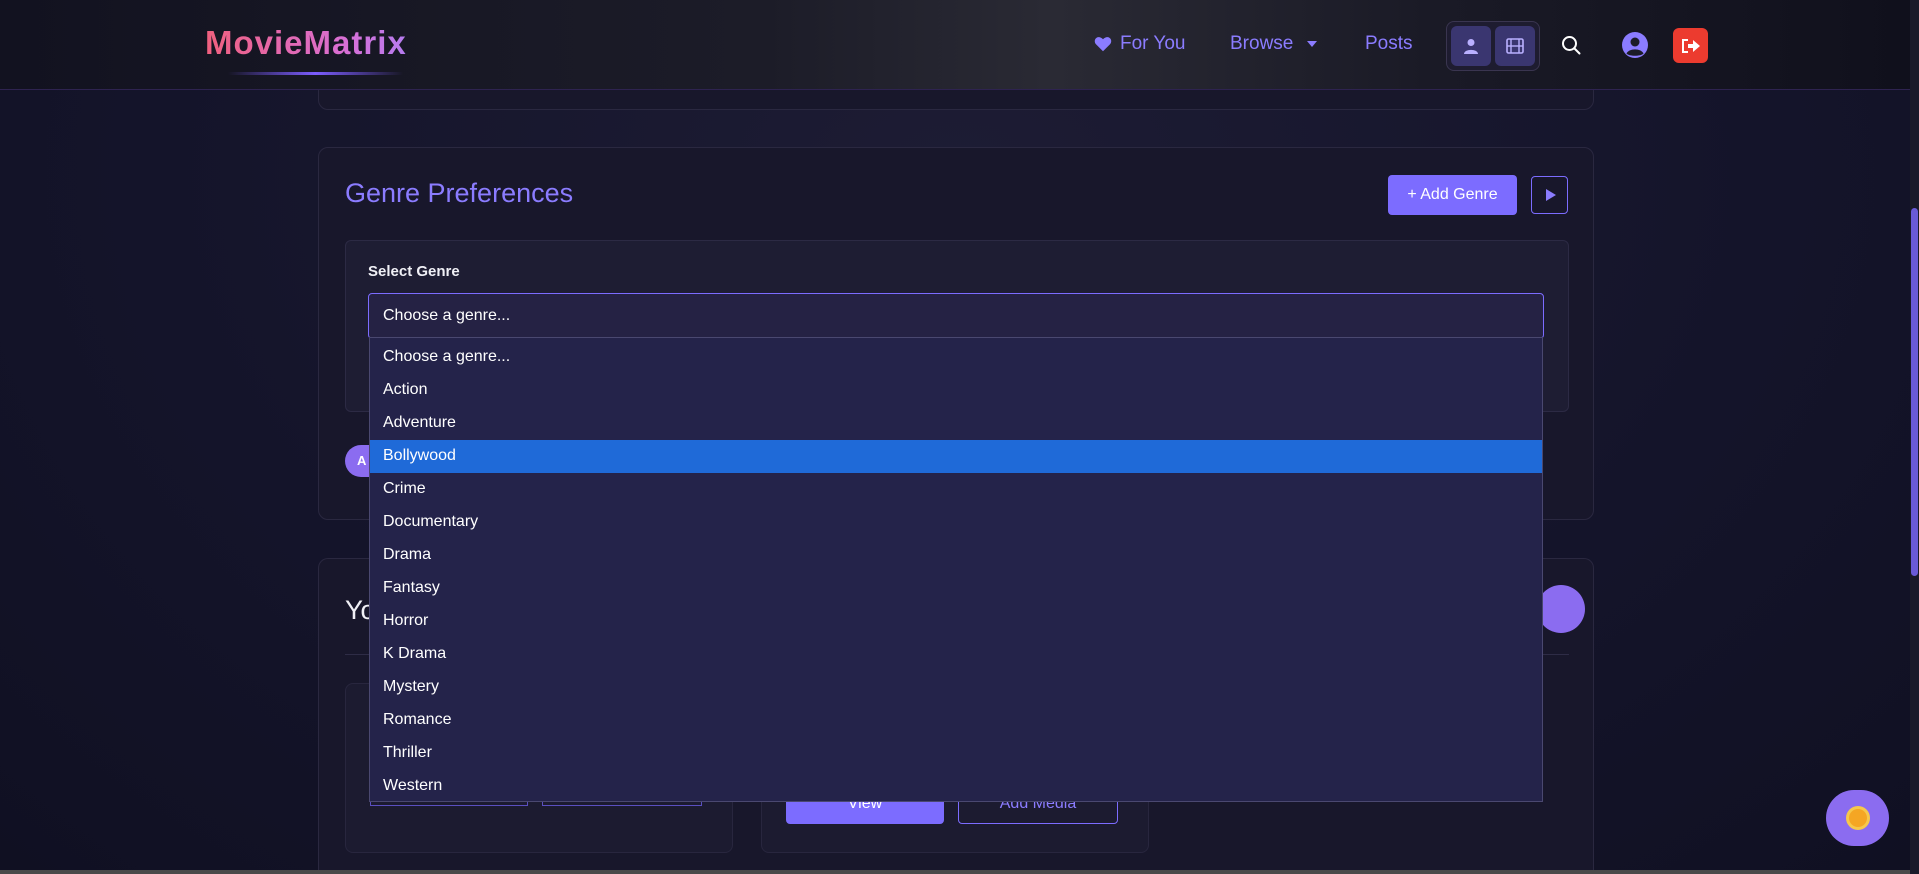 Image resolution: width=1919 pixels, height=874 pixels. I want to click on theme-toggle-button, so click(1857, 818).